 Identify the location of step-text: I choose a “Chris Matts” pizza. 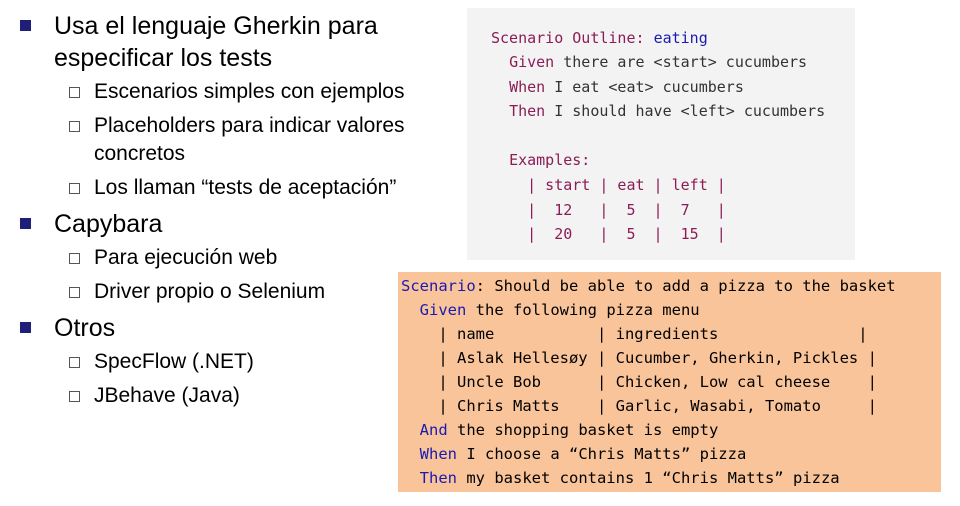
(602, 454).